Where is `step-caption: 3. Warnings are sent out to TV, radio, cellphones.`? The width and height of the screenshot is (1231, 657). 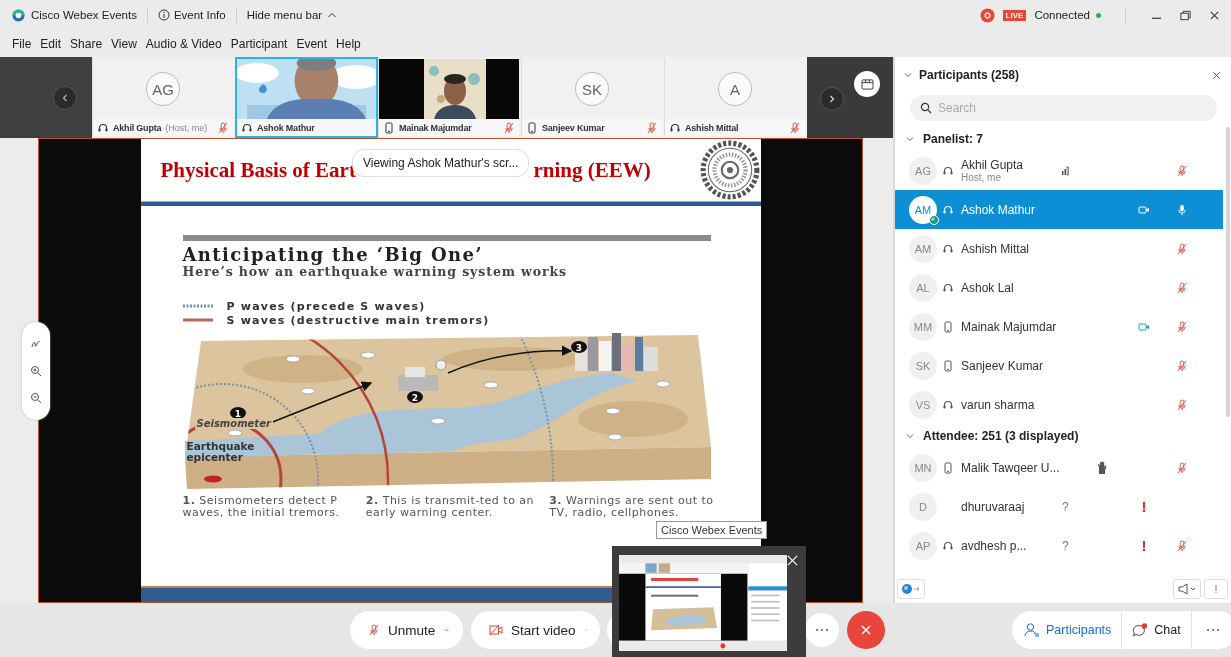 step-caption: 3. Warnings are sent out to TV, radio, cellphones. is located at coordinates (632, 507).